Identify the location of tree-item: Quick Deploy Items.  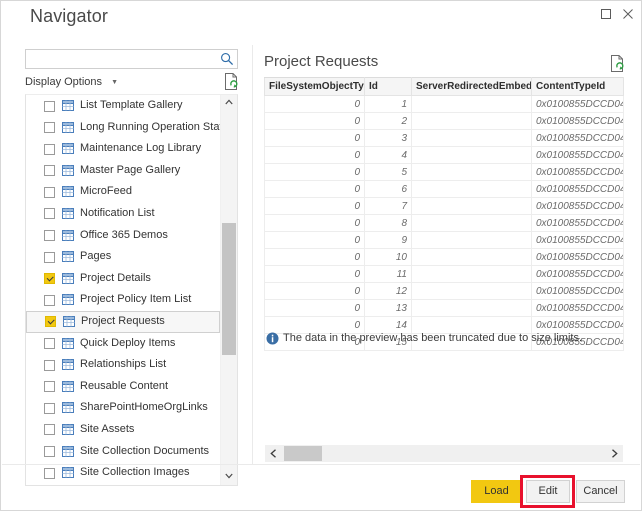
(124, 344).